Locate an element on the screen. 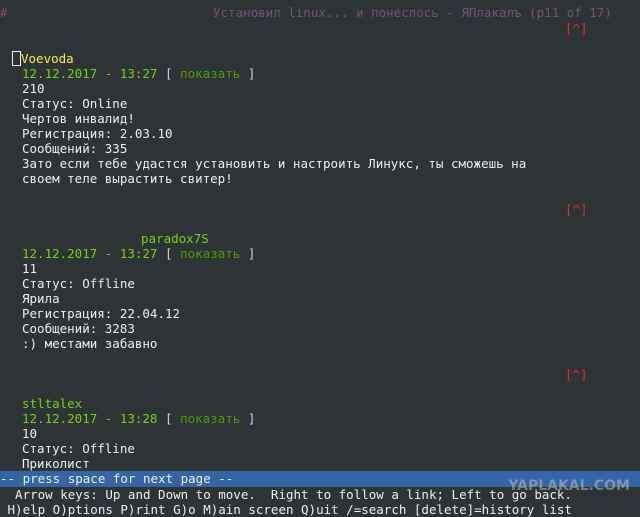  post-rank: Чертов инвалид! is located at coordinates (78, 118).